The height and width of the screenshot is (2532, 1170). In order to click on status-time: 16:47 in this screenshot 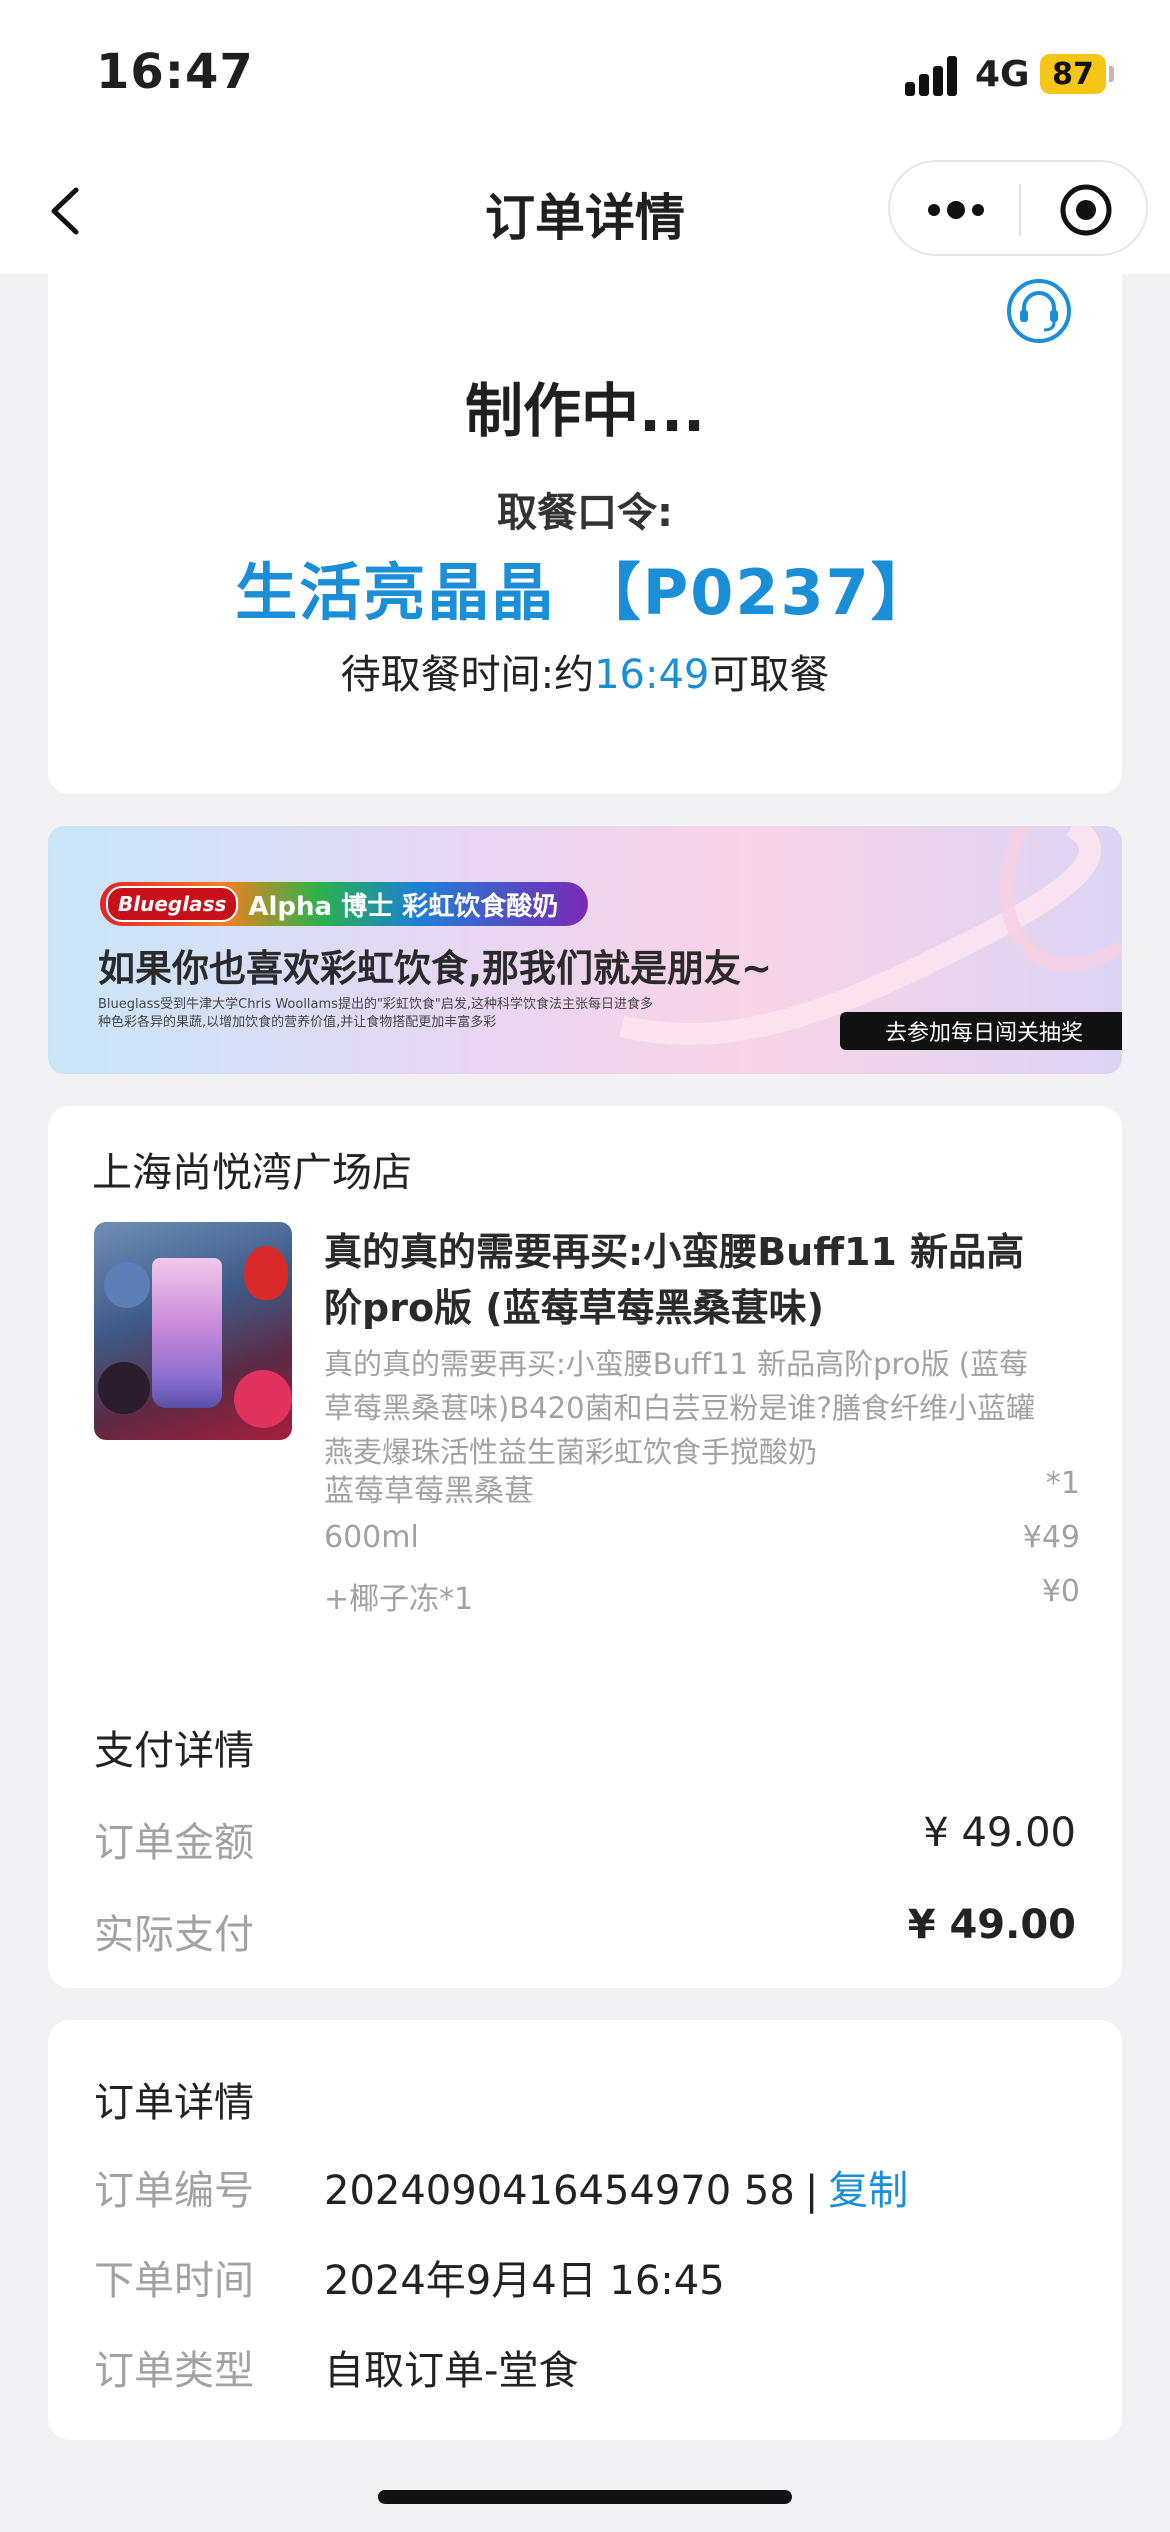, I will do `click(175, 72)`.